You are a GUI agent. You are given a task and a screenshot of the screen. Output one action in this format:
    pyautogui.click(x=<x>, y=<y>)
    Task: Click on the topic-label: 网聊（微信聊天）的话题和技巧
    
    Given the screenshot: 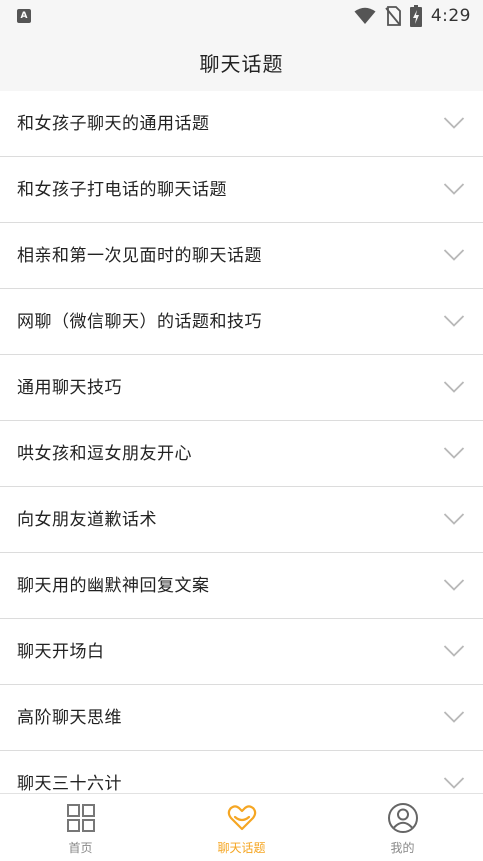 What is the action you would take?
    pyautogui.click(x=139, y=322)
    